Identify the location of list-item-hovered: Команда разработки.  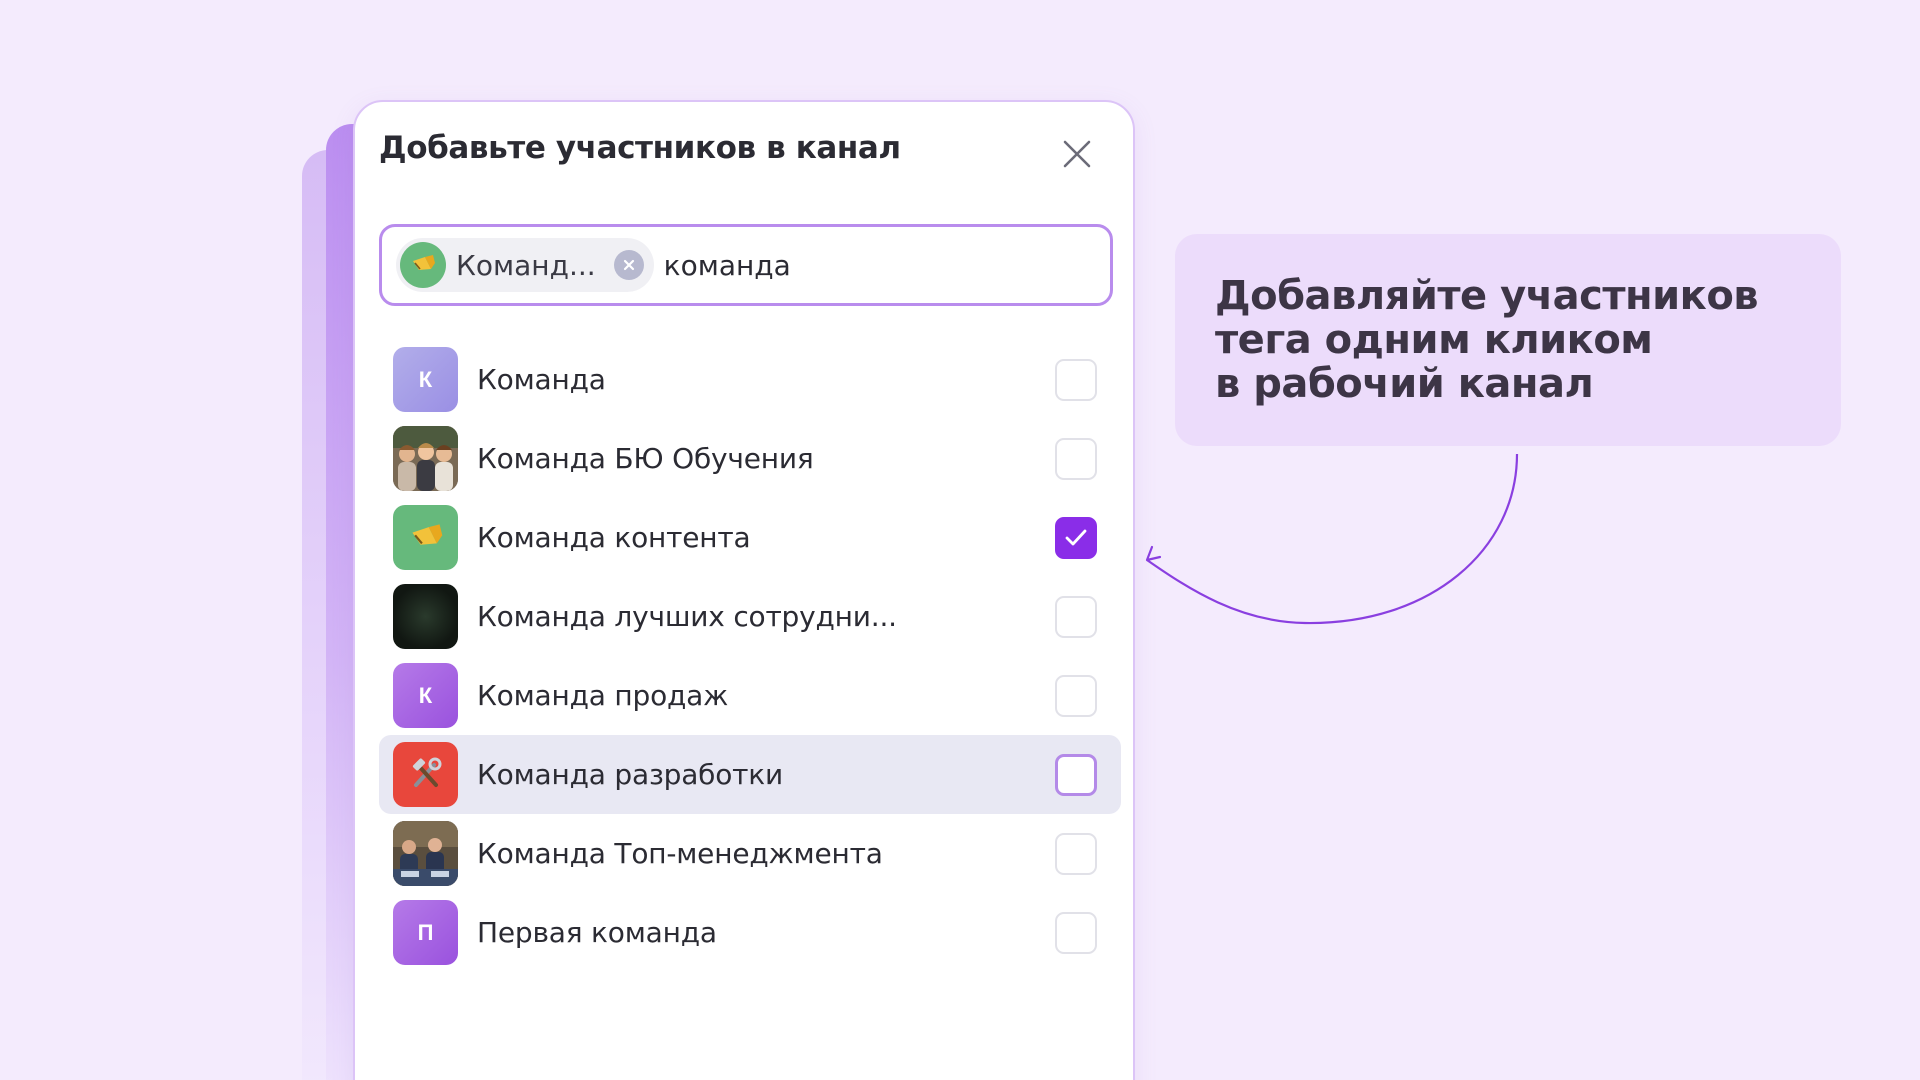
(750, 774).